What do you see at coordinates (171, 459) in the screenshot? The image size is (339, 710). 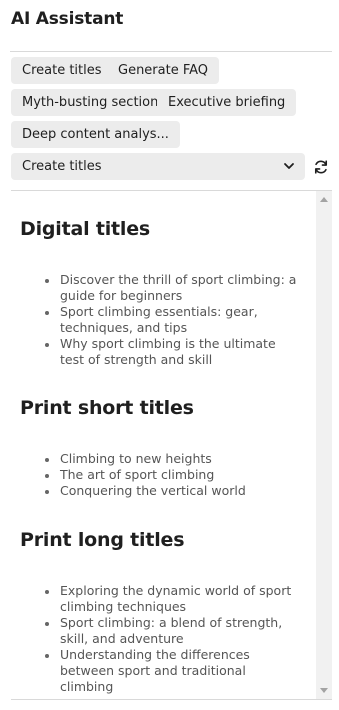 I see `list-item: Climbing to new heights` at bounding box center [171, 459].